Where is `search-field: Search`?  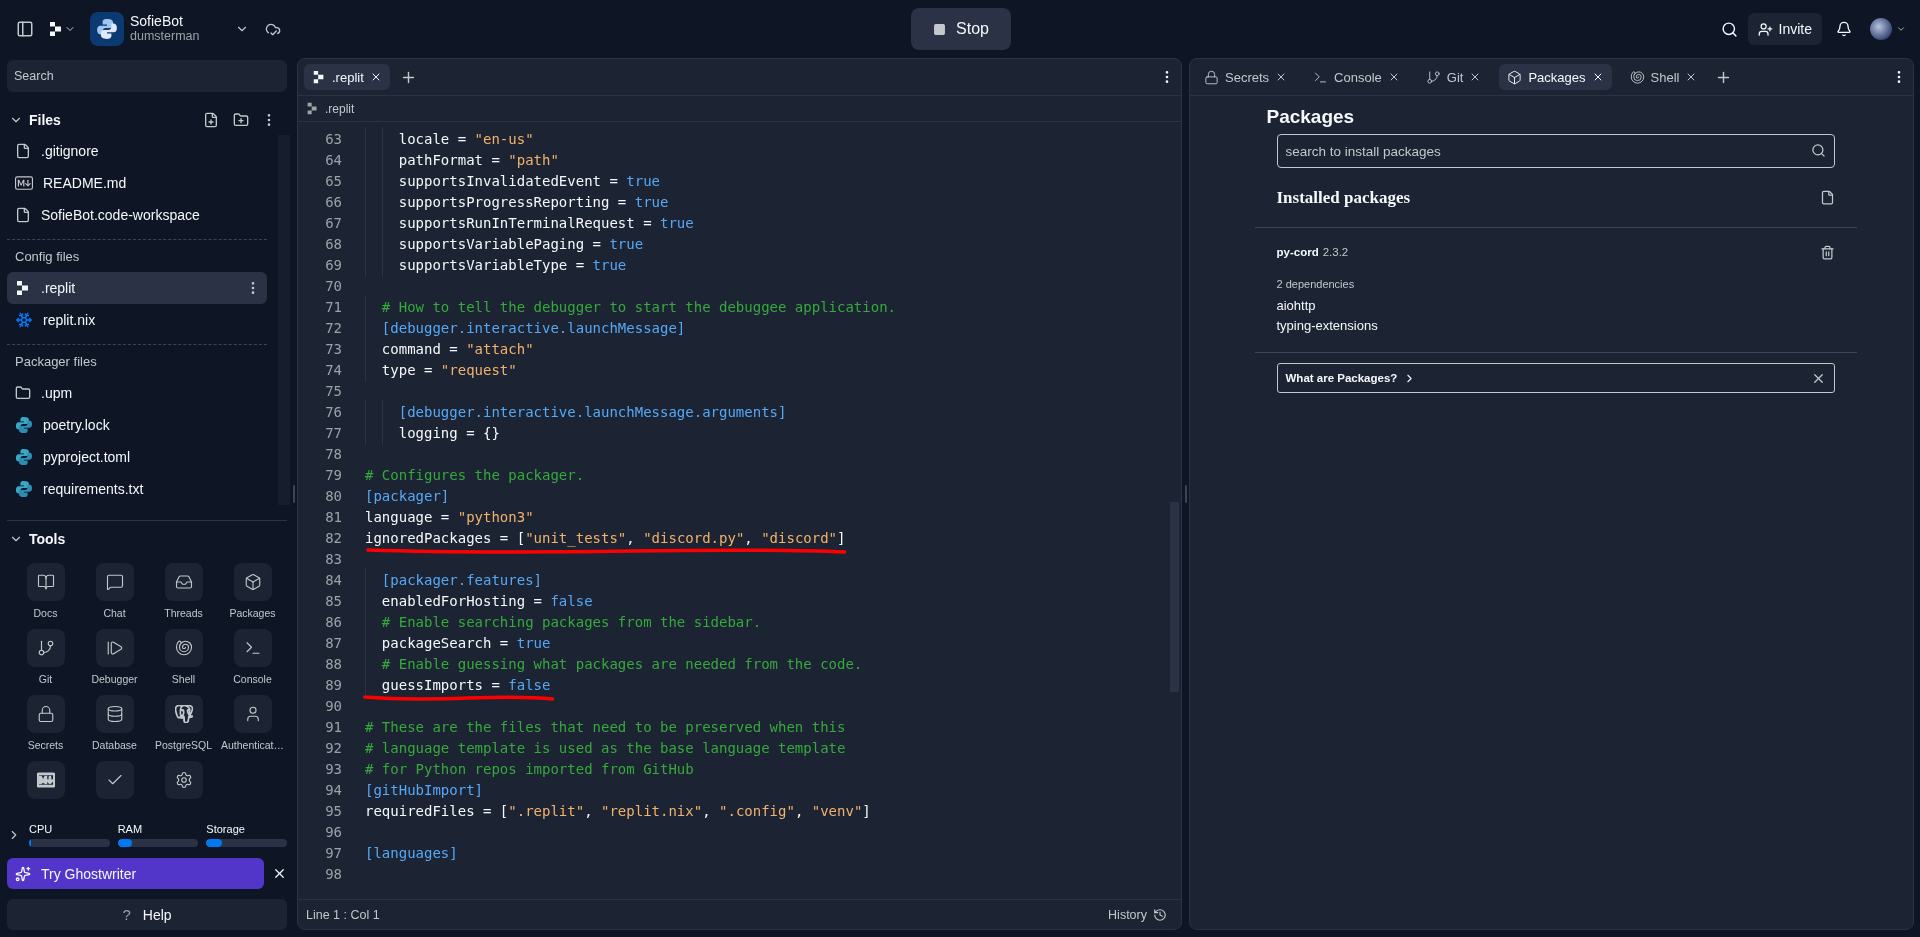 search-field: Search is located at coordinates (147, 76).